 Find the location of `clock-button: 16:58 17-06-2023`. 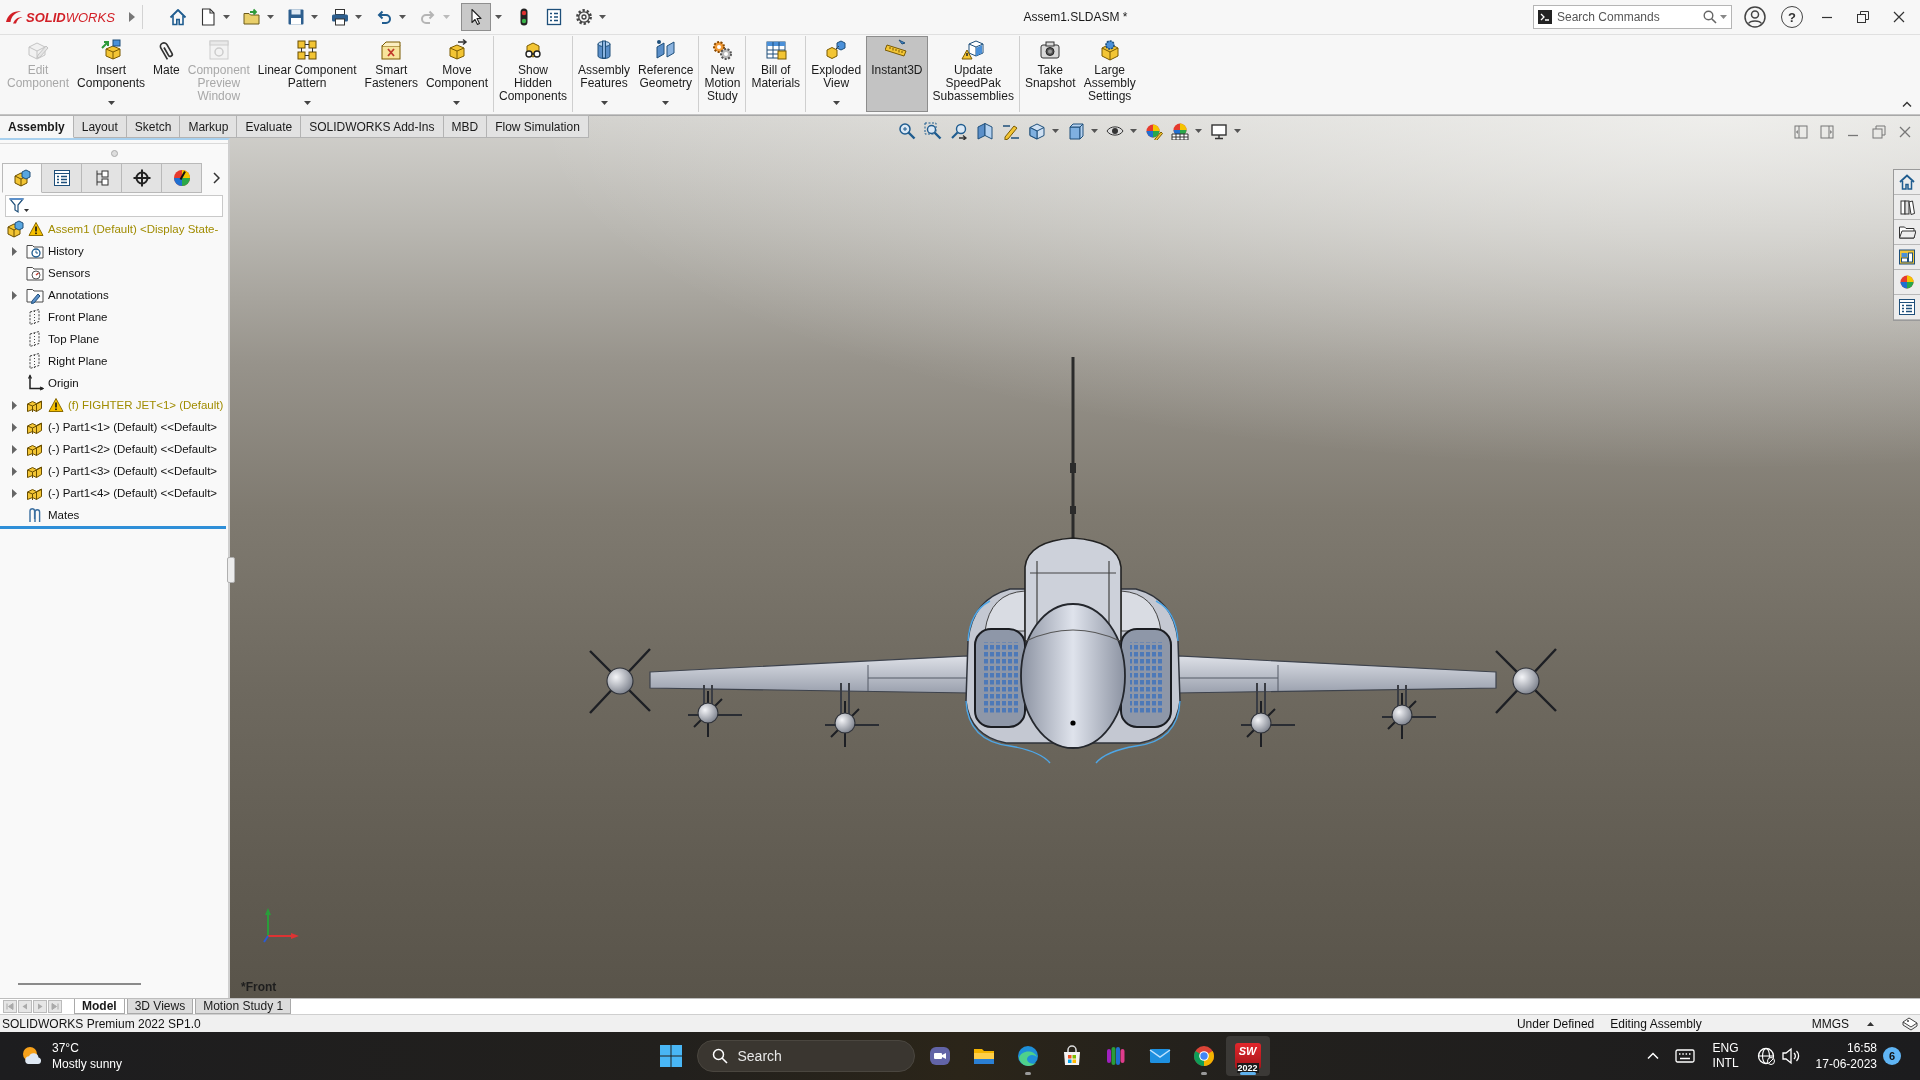

clock-button: 16:58 17-06-2023 is located at coordinates (1846, 1056).